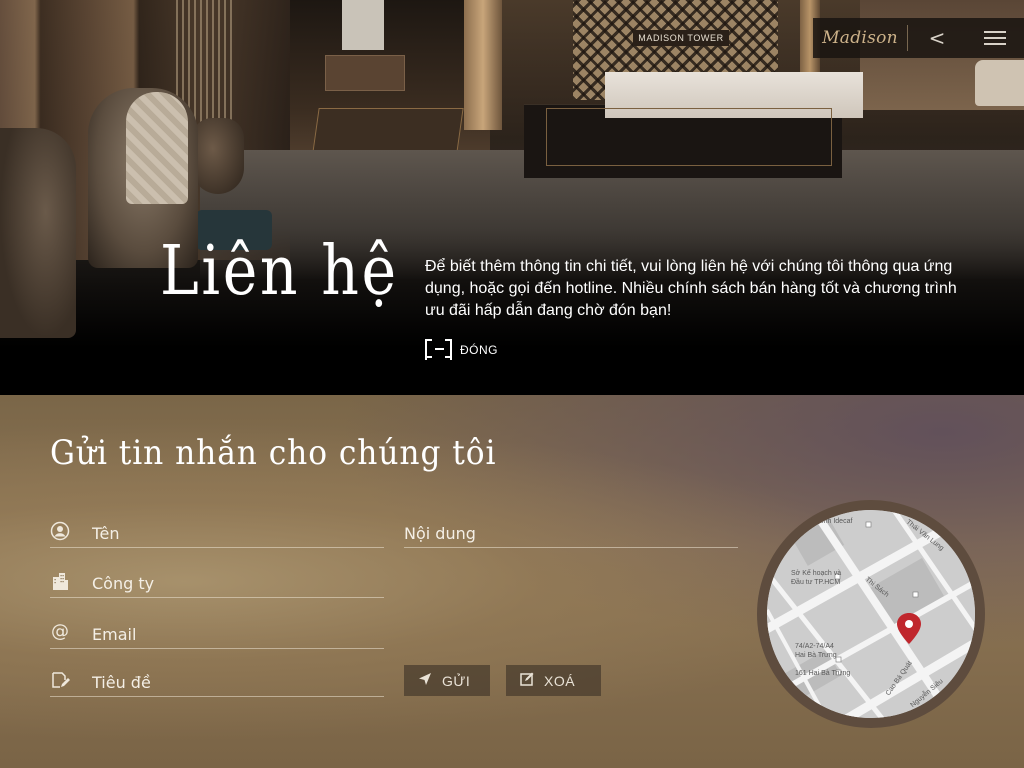 This screenshot has height=768, width=1024. I want to click on map-streets, so click(871, 614).